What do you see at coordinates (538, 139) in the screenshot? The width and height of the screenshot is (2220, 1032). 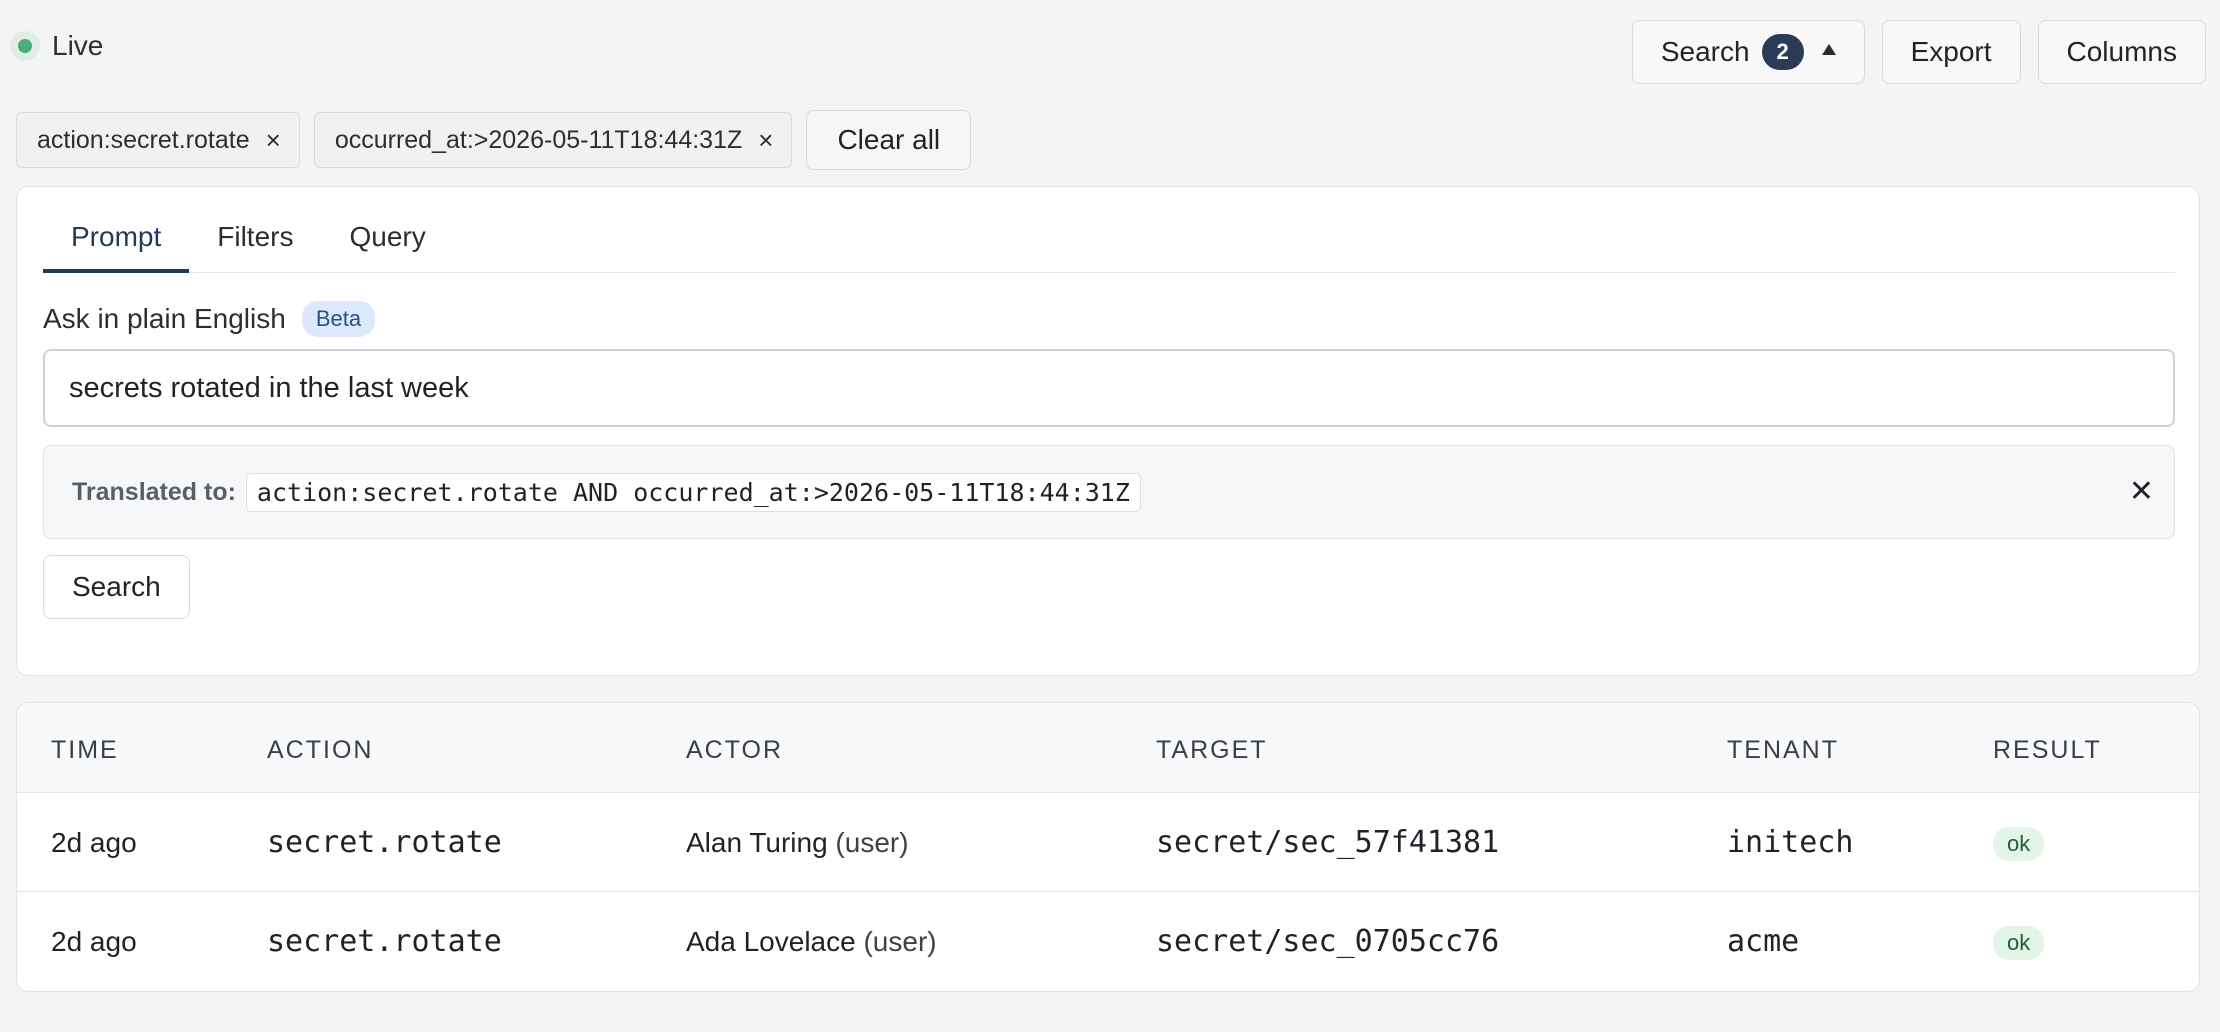 I see `filter-chip-label: occurred_at:>2026-05-11T18:44:31Z` at bounding box center [538, 139].